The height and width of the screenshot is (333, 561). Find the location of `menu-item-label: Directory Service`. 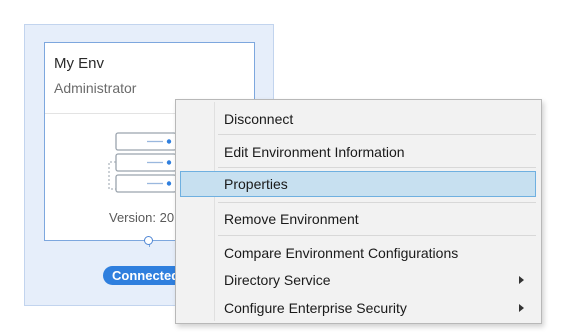

menu-item-label: Directory Service is located at coordinates (277, 280).